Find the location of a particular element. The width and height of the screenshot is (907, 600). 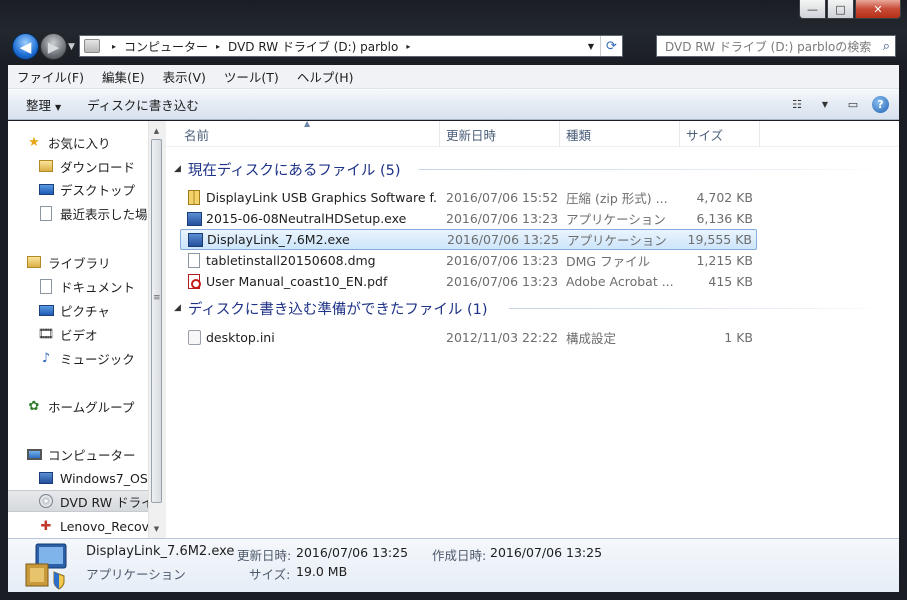

view-options-dropdown: ▼ is located at coordinates (825, 104).